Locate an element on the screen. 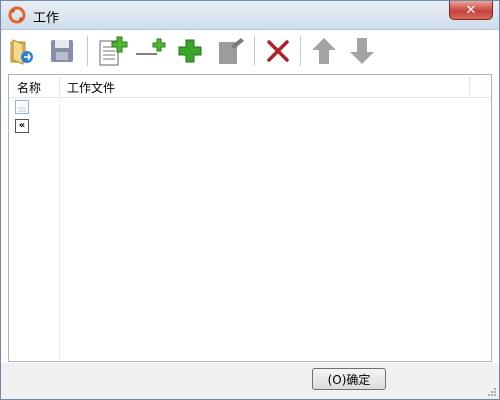  new-document-icon is located at coordinates (113, 51).